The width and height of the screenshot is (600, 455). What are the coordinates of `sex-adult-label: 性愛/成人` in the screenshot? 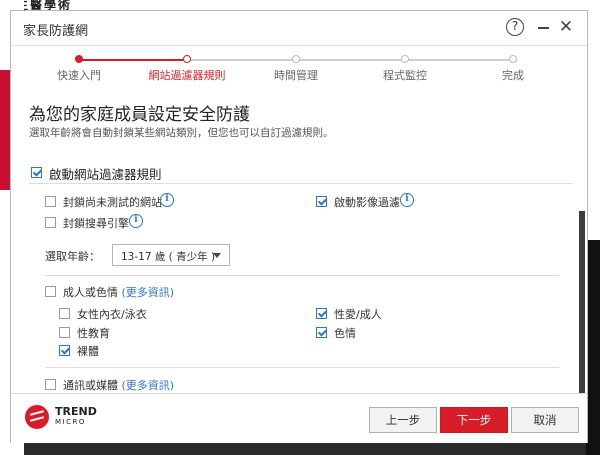 It's located at (358, 314).